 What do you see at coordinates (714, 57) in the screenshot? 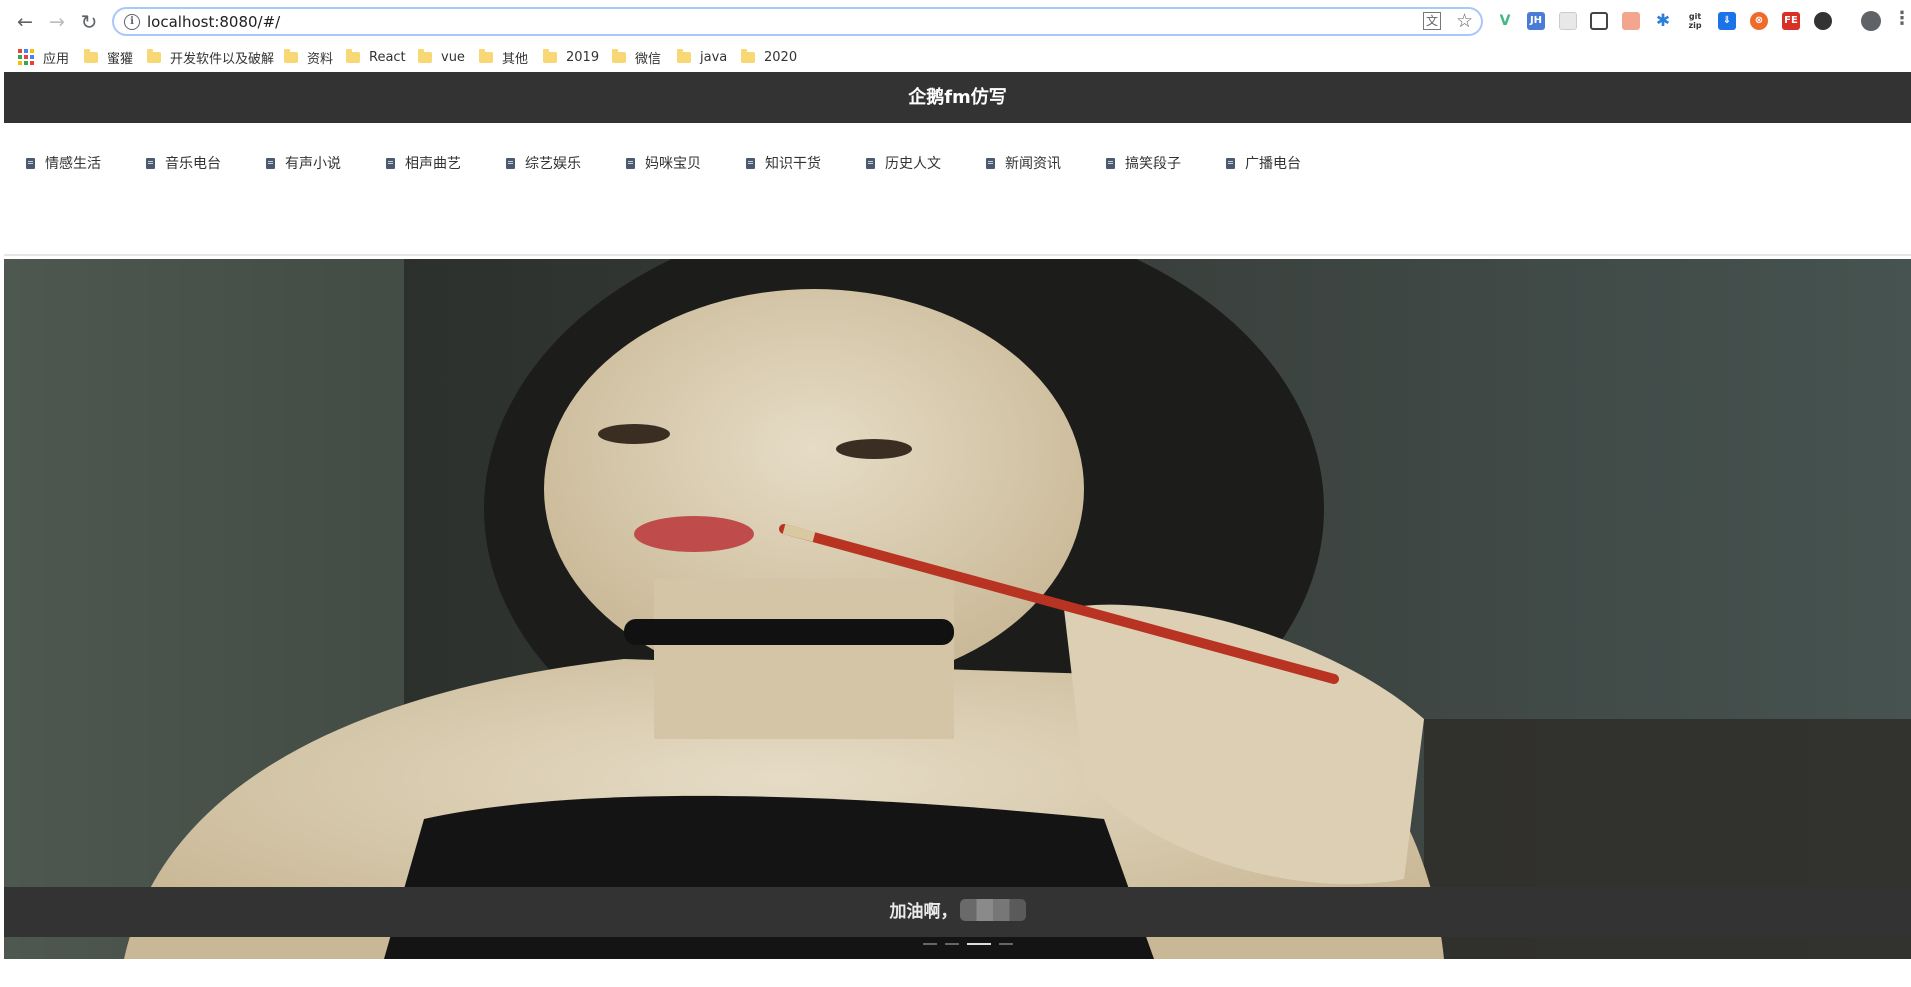
I see `bookmark-label: java` at bounding box center [714, 57].